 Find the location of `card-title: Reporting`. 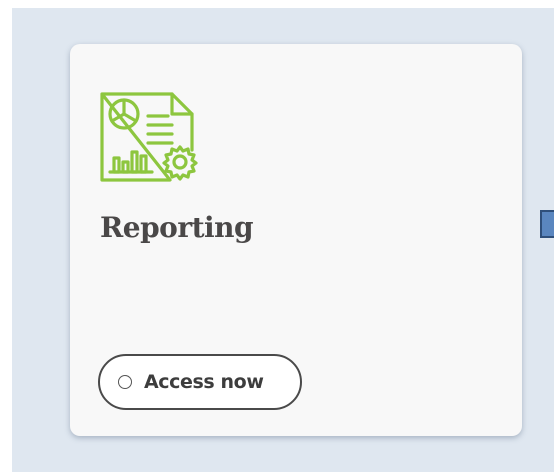

card-title: Reporting is located at coordinates (177, 227).